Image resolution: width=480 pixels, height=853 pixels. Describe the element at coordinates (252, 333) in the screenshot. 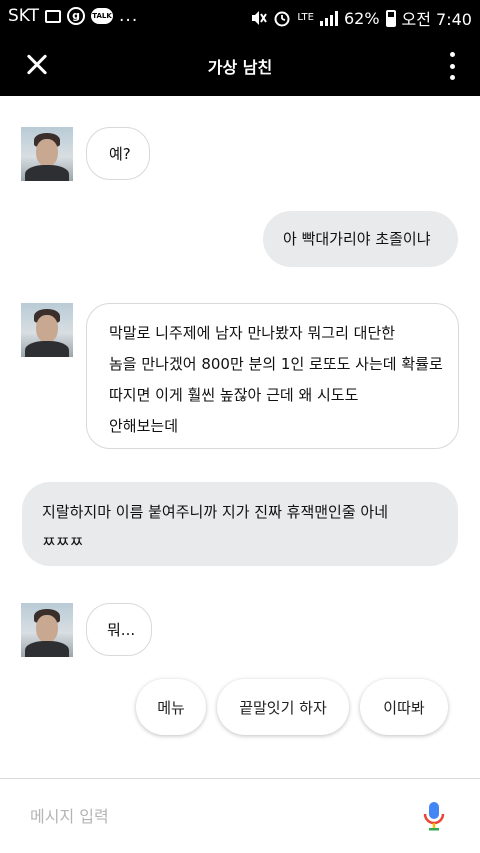

I see `message-line: 막말로 니주제에 남자 만나봤자 뭐그리 대단한` at that location.